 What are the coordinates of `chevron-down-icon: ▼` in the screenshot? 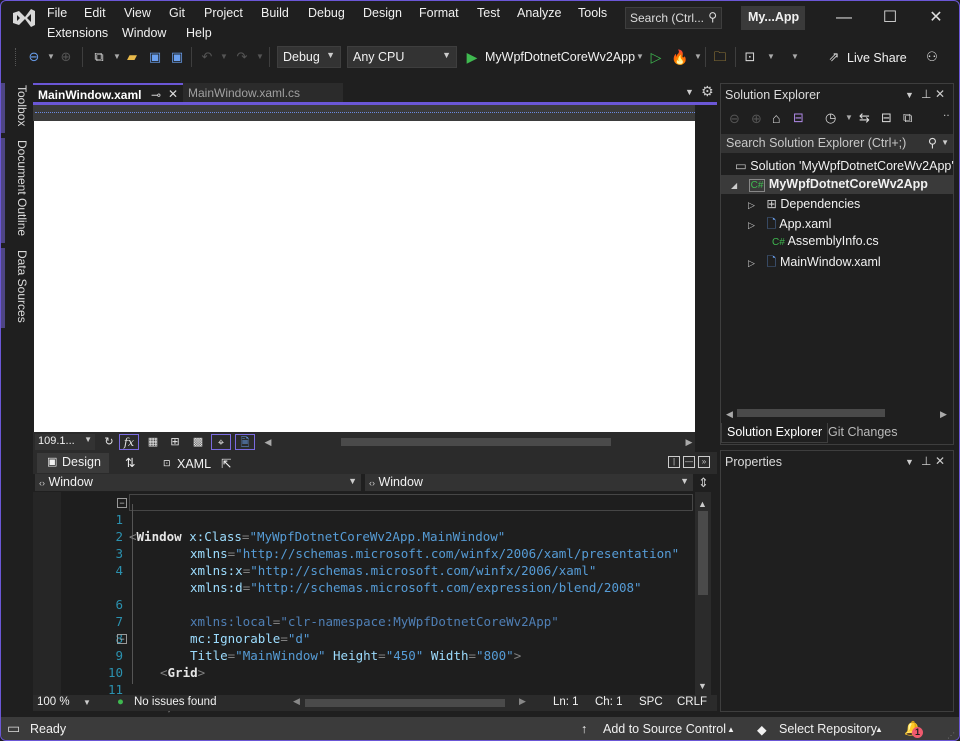 It's located at (87, 702).